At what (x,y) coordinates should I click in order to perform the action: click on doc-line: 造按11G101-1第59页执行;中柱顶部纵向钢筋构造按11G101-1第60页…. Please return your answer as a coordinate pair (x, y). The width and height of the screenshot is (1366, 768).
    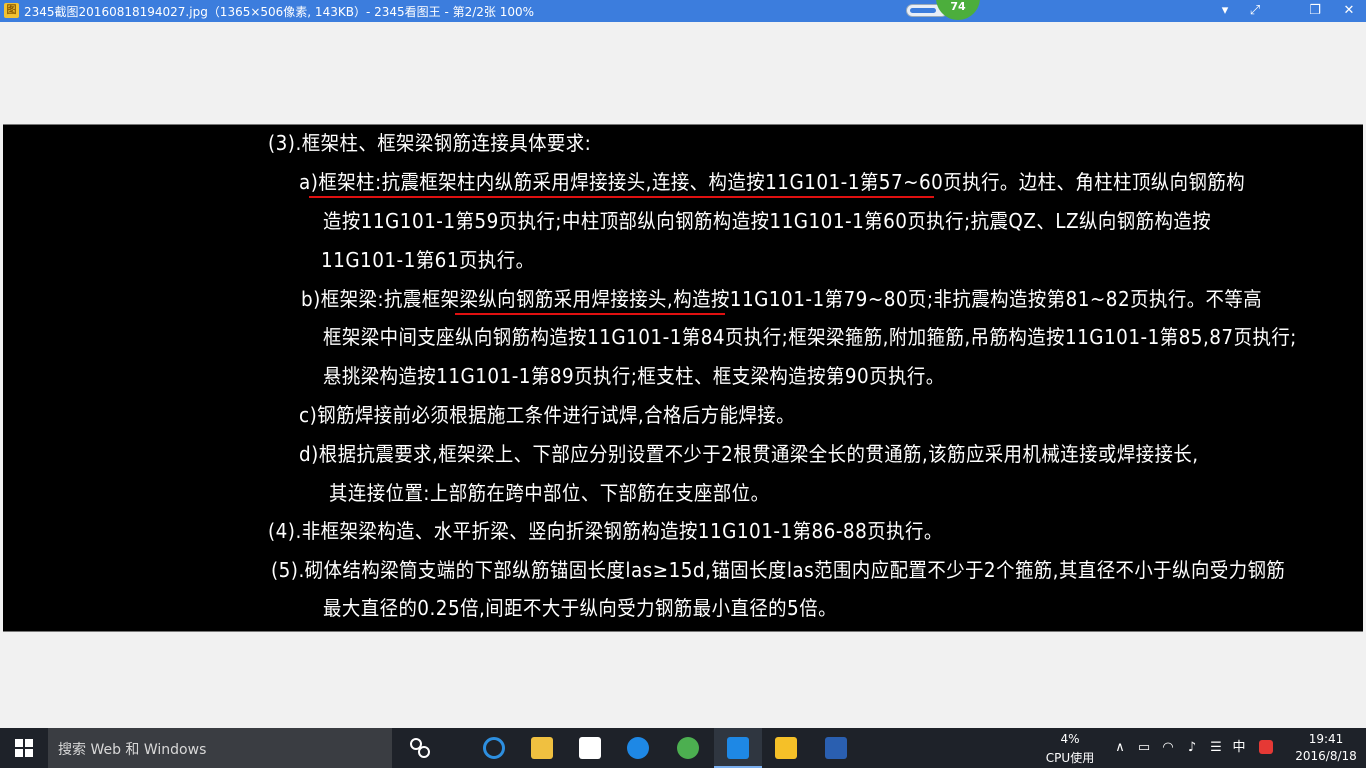
    Looking at the image, I should click on (767, 221).